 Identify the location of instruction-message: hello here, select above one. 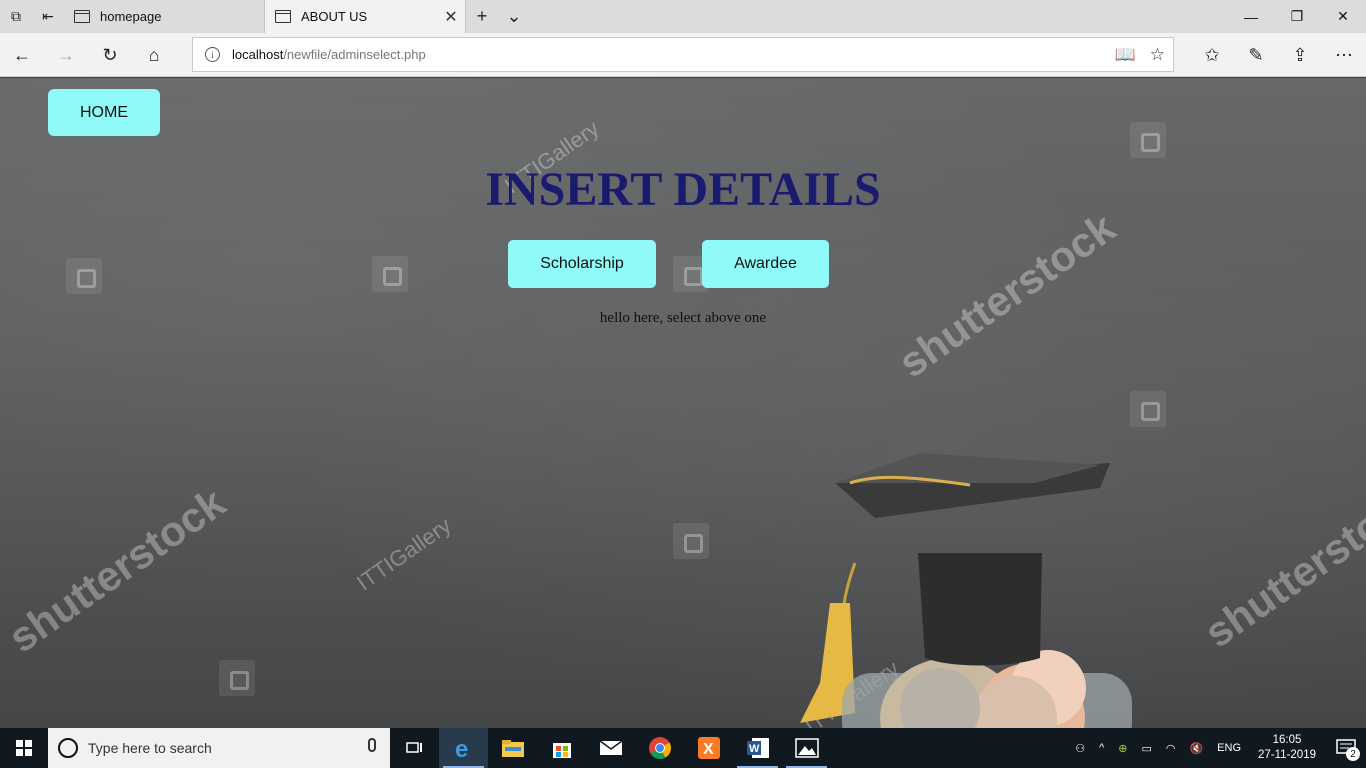
(683, 318).